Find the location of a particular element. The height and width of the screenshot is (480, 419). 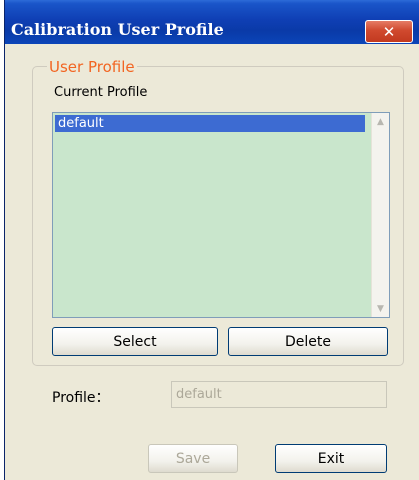

save-button: Save is located at coordinates (193, 458).